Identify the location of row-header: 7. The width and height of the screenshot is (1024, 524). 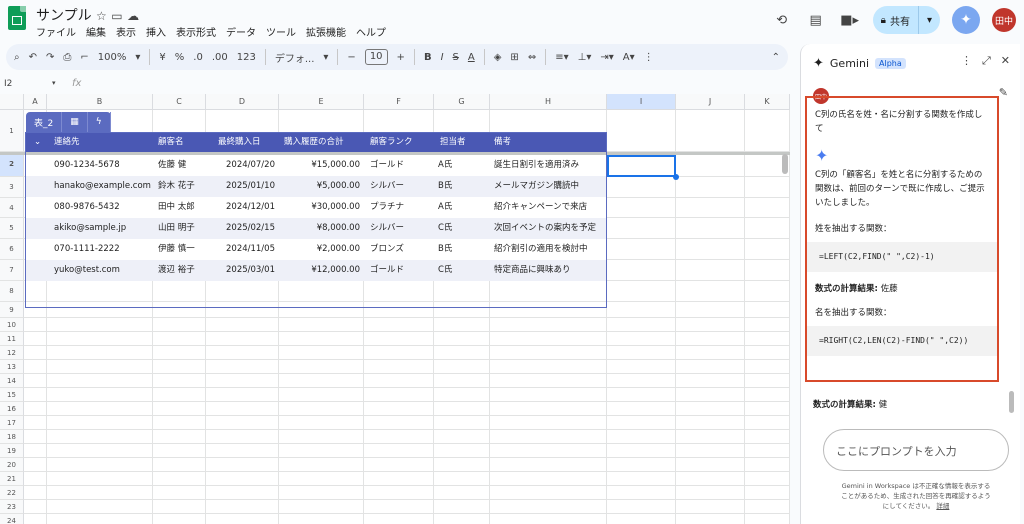
(12, 270).